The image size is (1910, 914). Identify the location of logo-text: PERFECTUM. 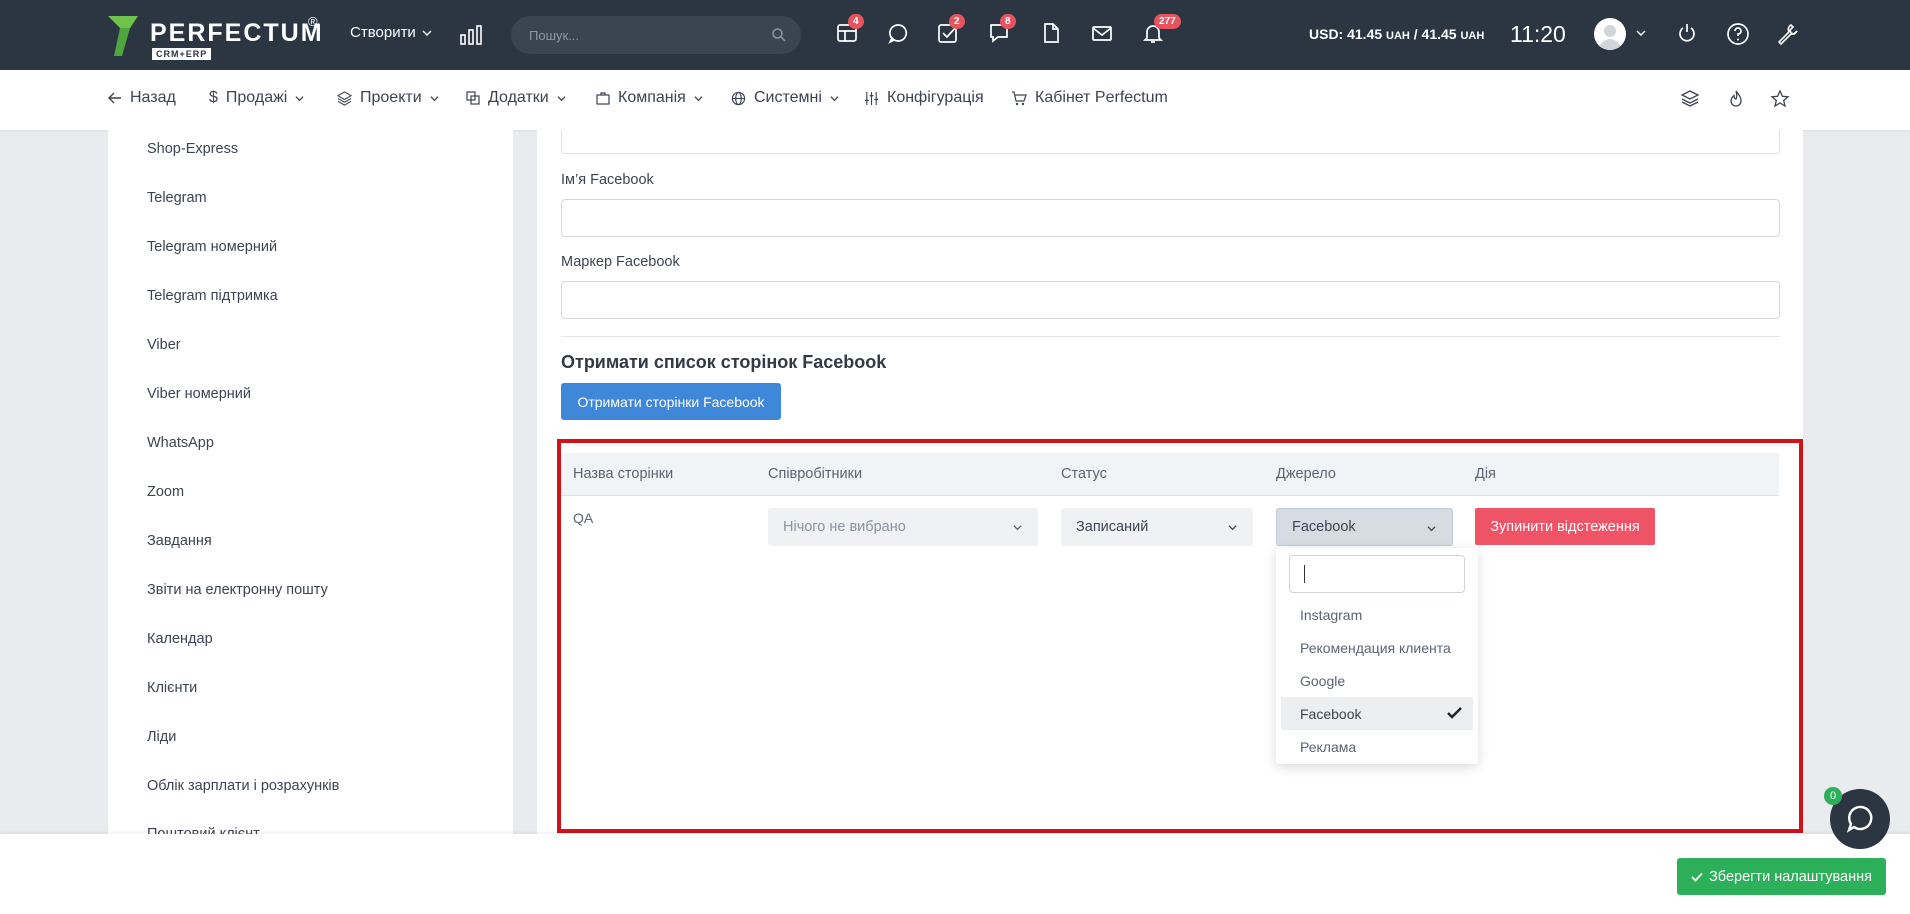
(237, 33).